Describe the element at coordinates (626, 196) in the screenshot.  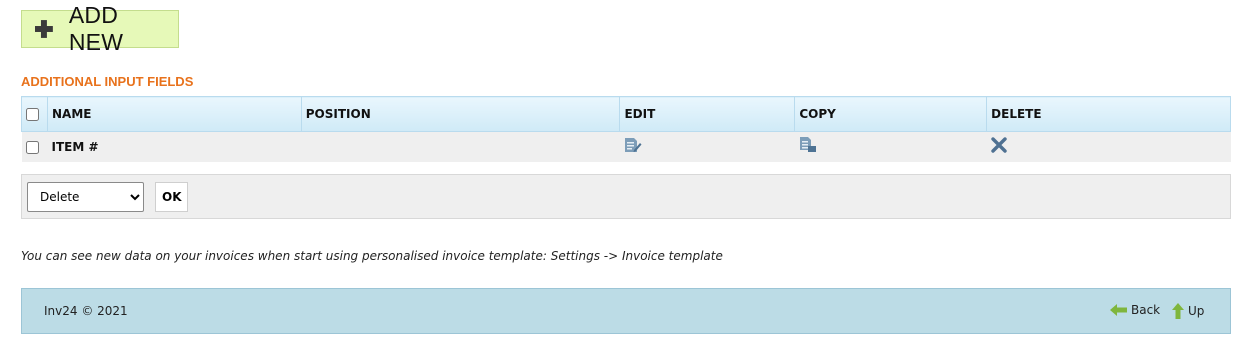
I see `bulk-actions-bar: Delete OK` at that location.